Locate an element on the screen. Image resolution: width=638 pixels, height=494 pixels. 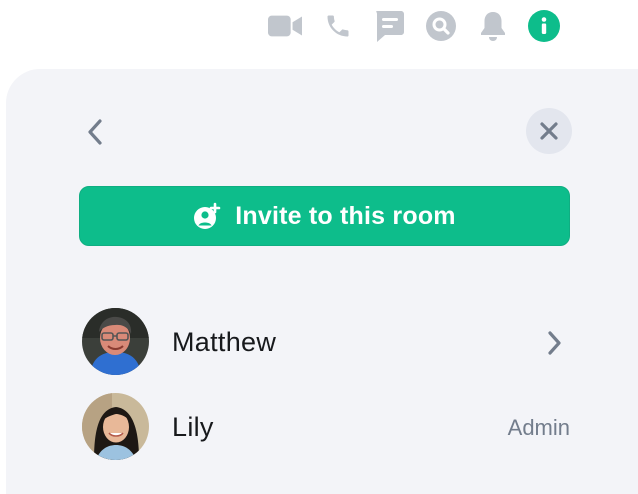
room-info-icon is located at coordinates (544, 26).